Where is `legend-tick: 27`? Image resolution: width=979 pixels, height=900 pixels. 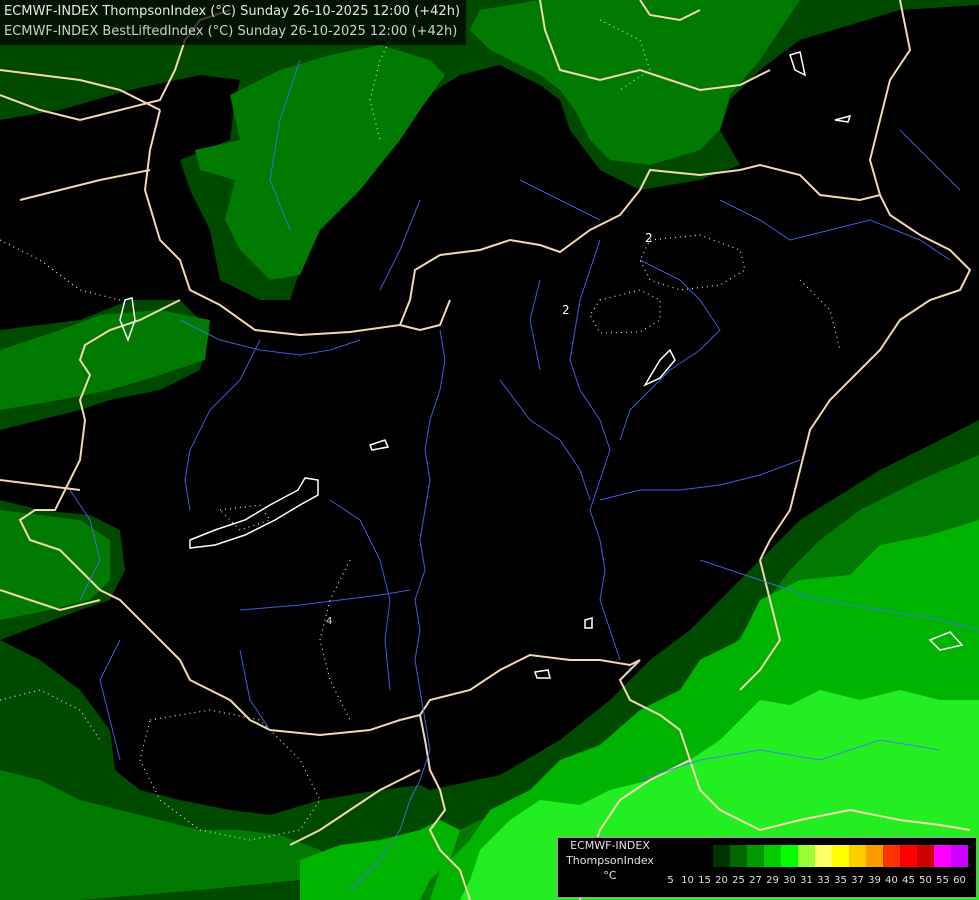 legend-tick: 27 is located at coordinates (755, 880).